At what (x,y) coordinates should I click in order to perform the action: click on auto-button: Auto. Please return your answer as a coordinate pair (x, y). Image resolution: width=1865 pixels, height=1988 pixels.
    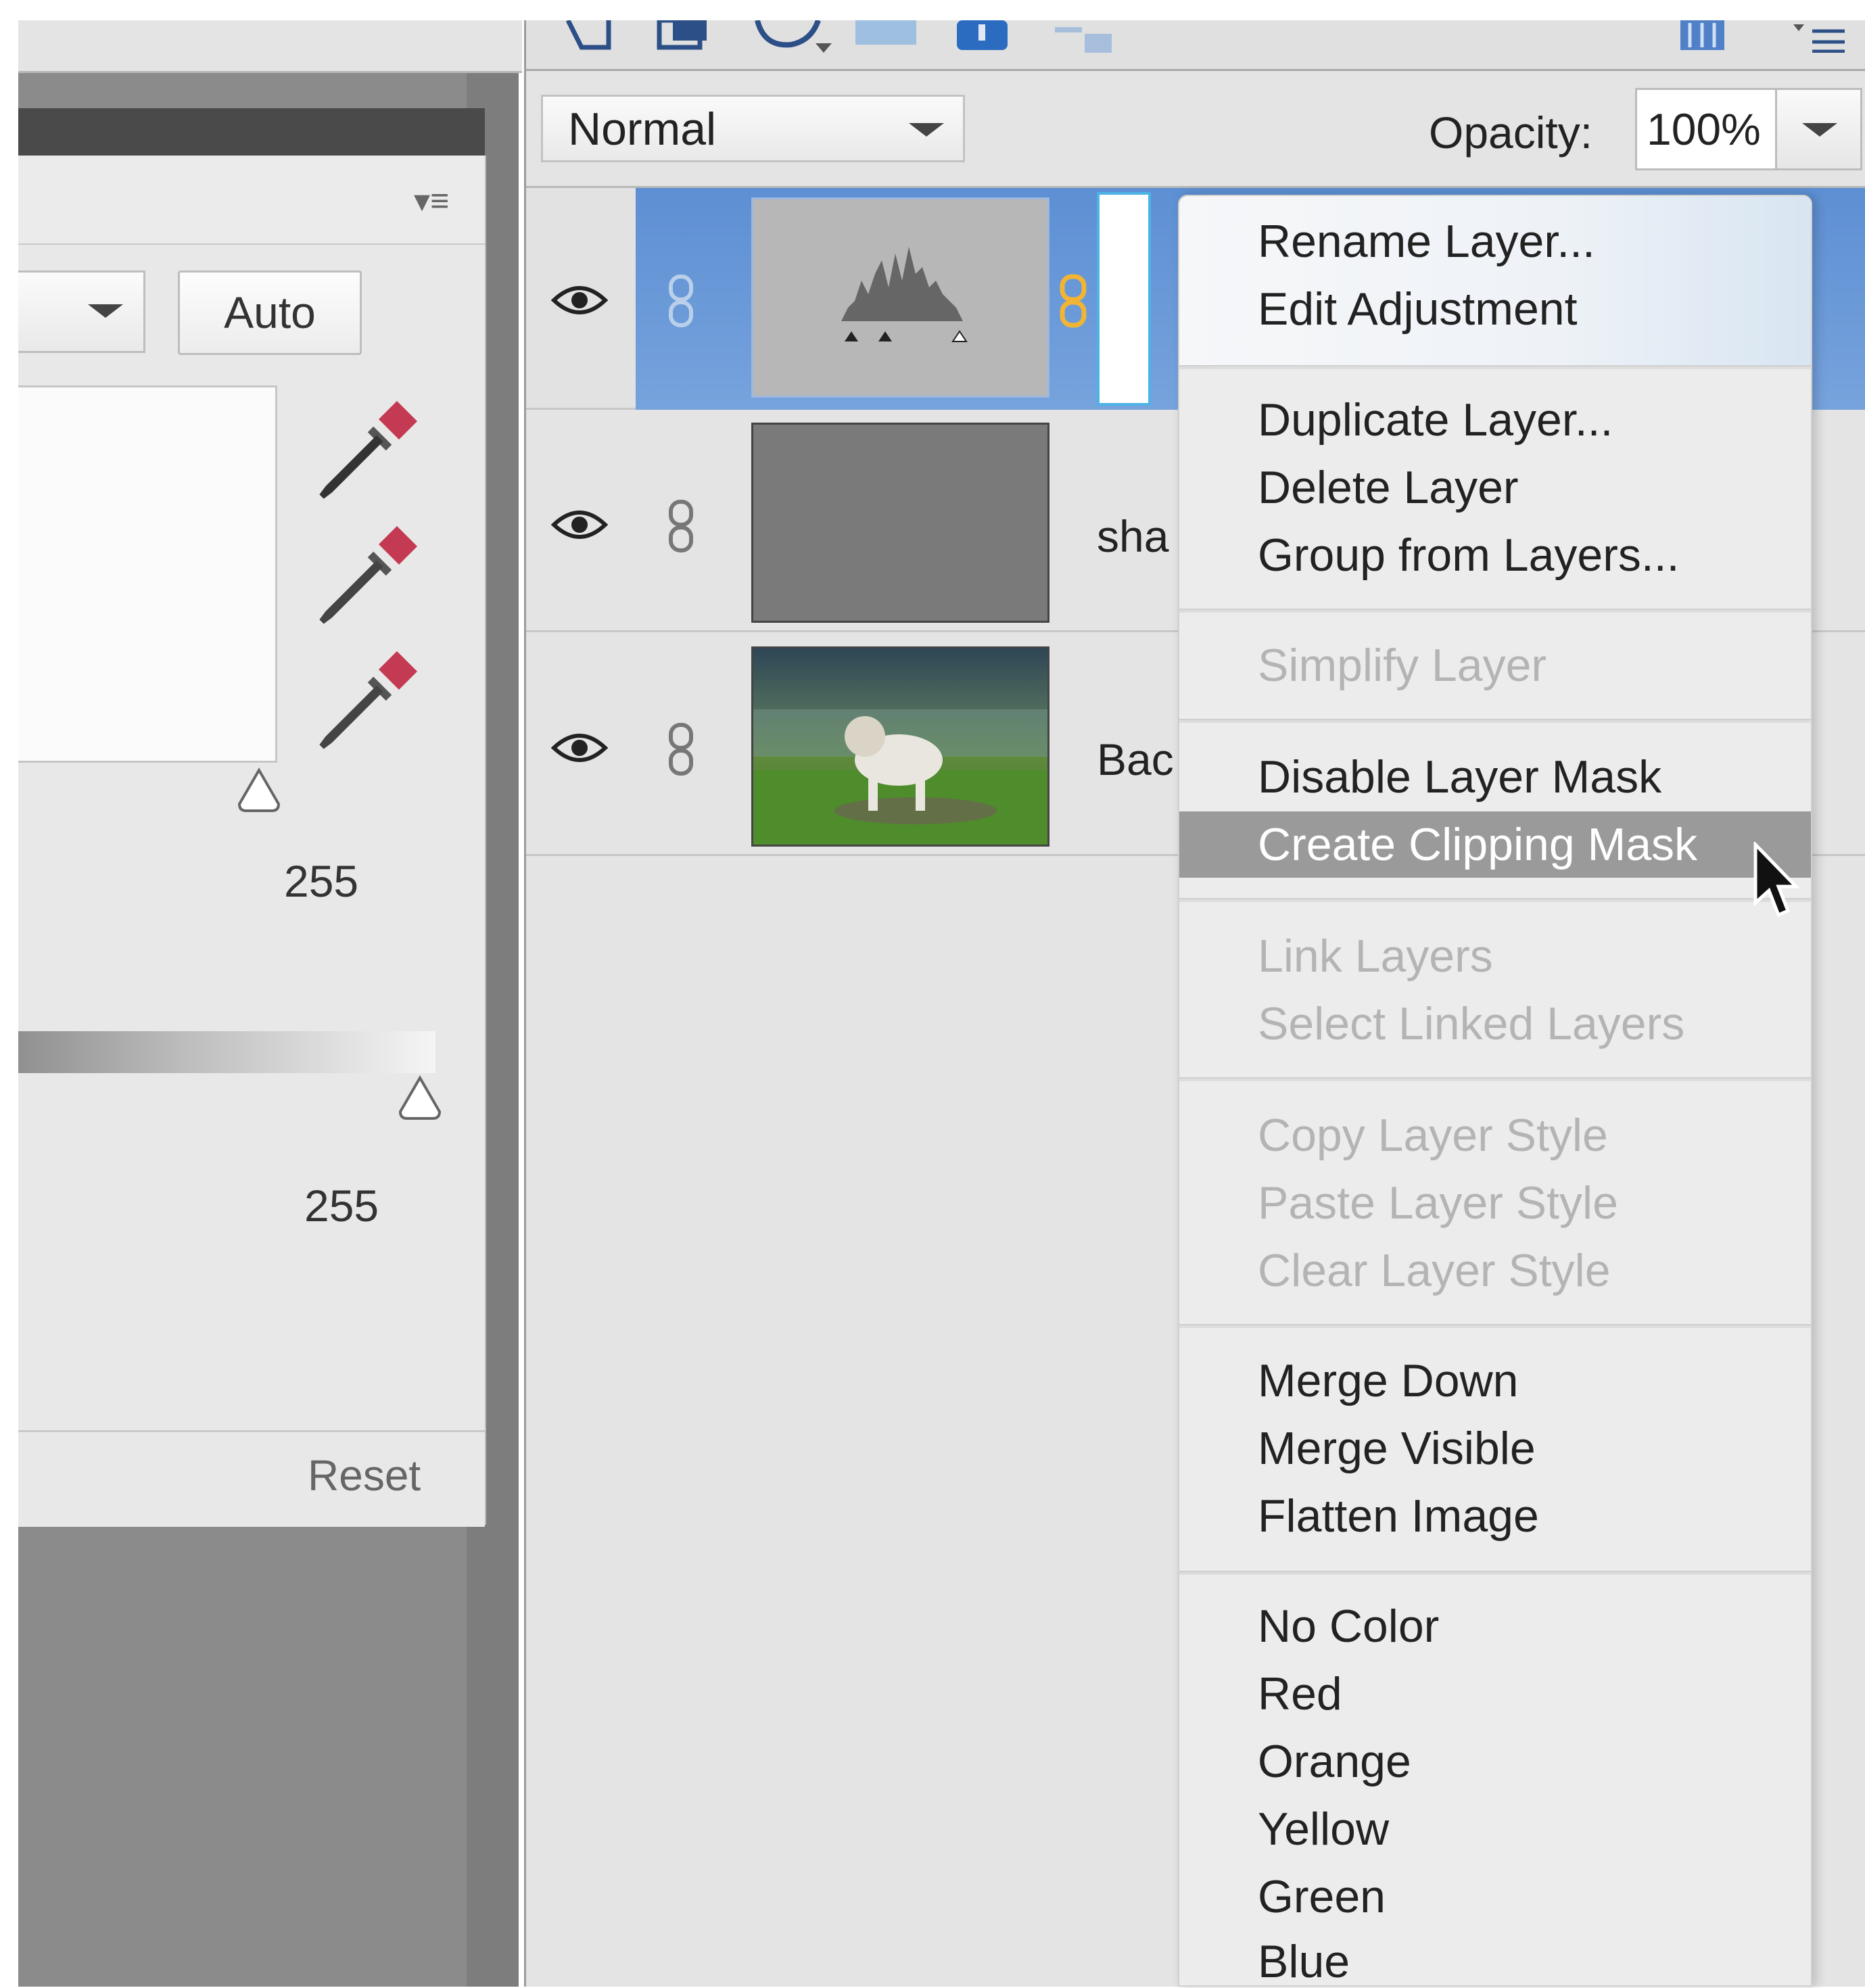
    Looking at the image, I should click on (270, 313).